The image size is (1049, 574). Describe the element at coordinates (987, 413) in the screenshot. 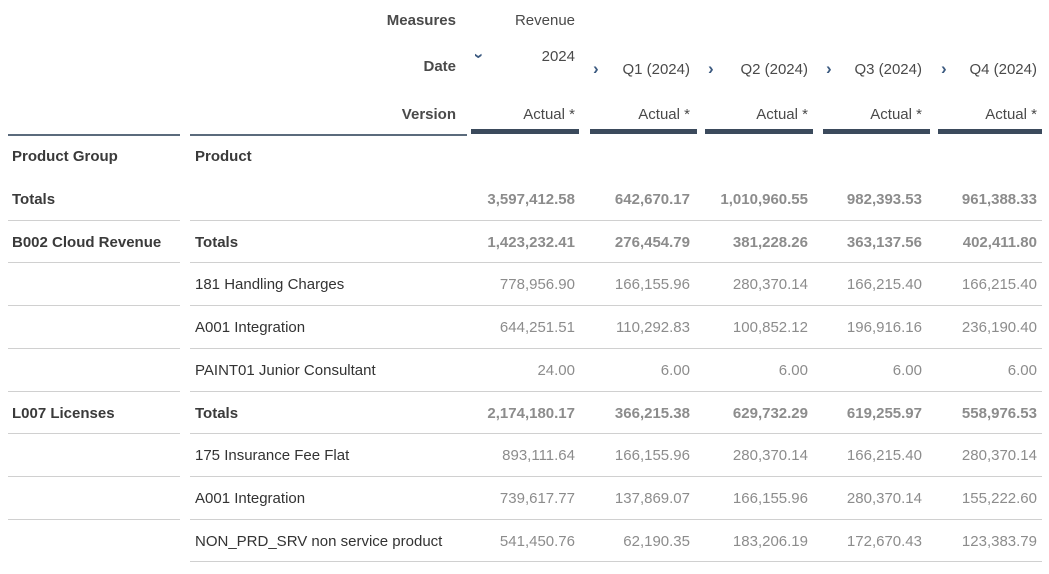

I see `value-cell: 558,976.53` at that location.